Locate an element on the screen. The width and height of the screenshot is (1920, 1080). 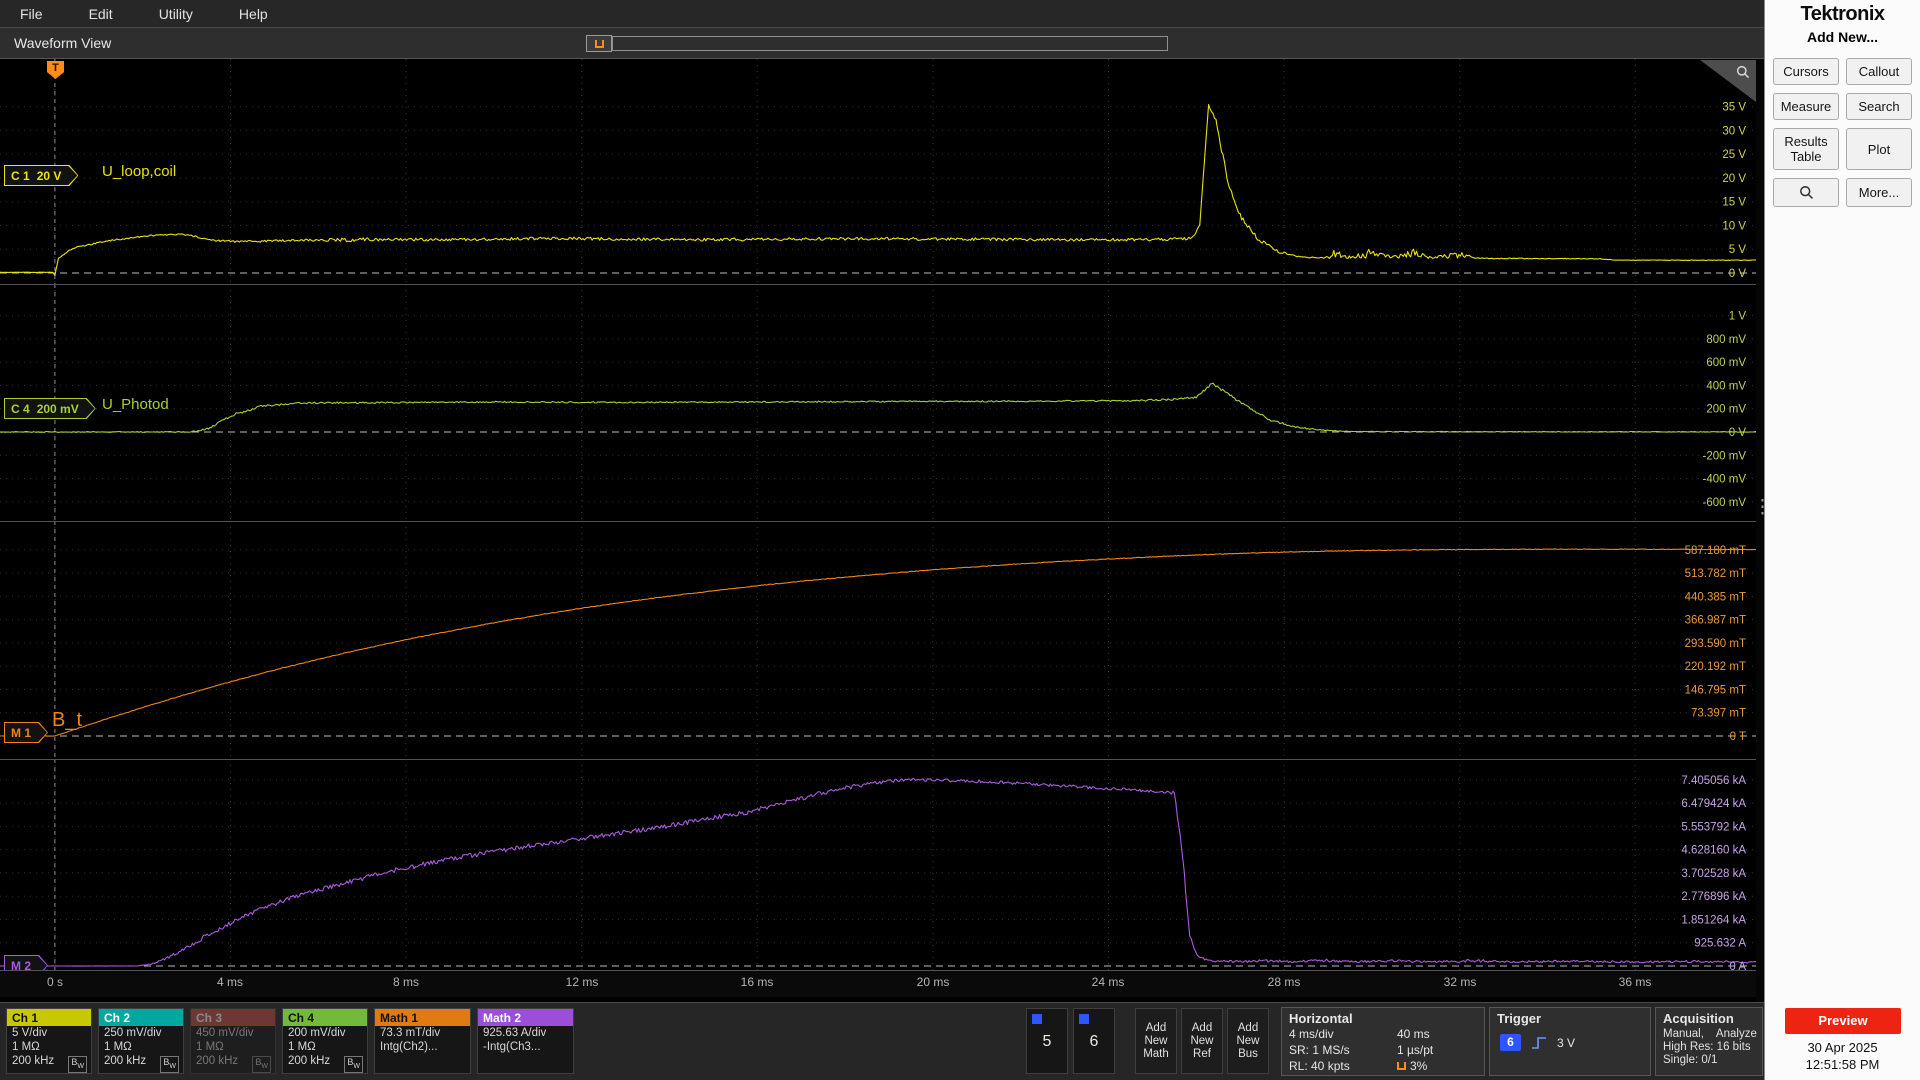
badge-detail: 5 V/div is located at coordinates (30, 1033).